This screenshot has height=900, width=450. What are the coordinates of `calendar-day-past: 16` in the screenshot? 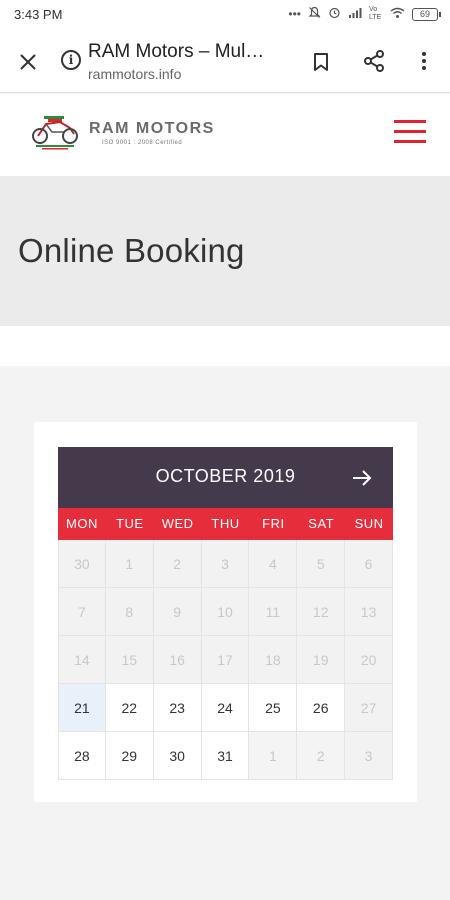 It's located at (177, 660).